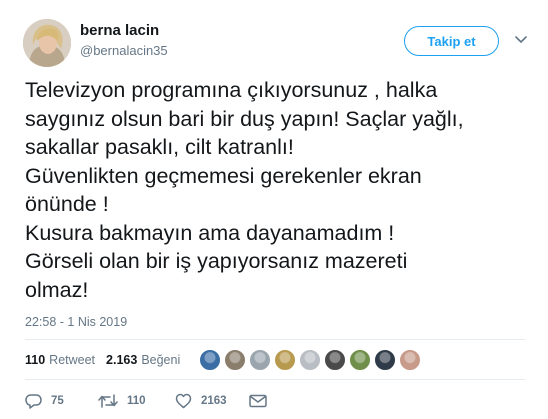 Image resolution: width=548 pixels, height=419 pixels. Describe the element at coordinates (121, 360) in the screenshot. I see `like-count: 2.163` at that location.